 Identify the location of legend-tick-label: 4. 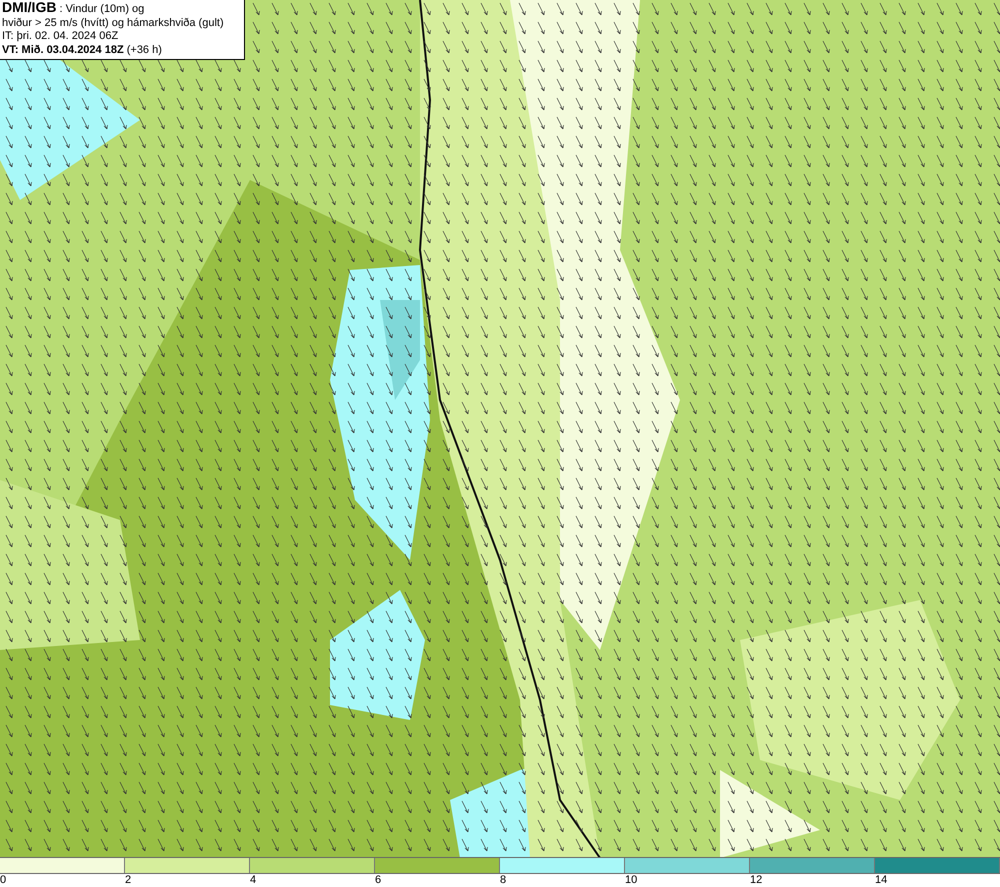
(253, 880).